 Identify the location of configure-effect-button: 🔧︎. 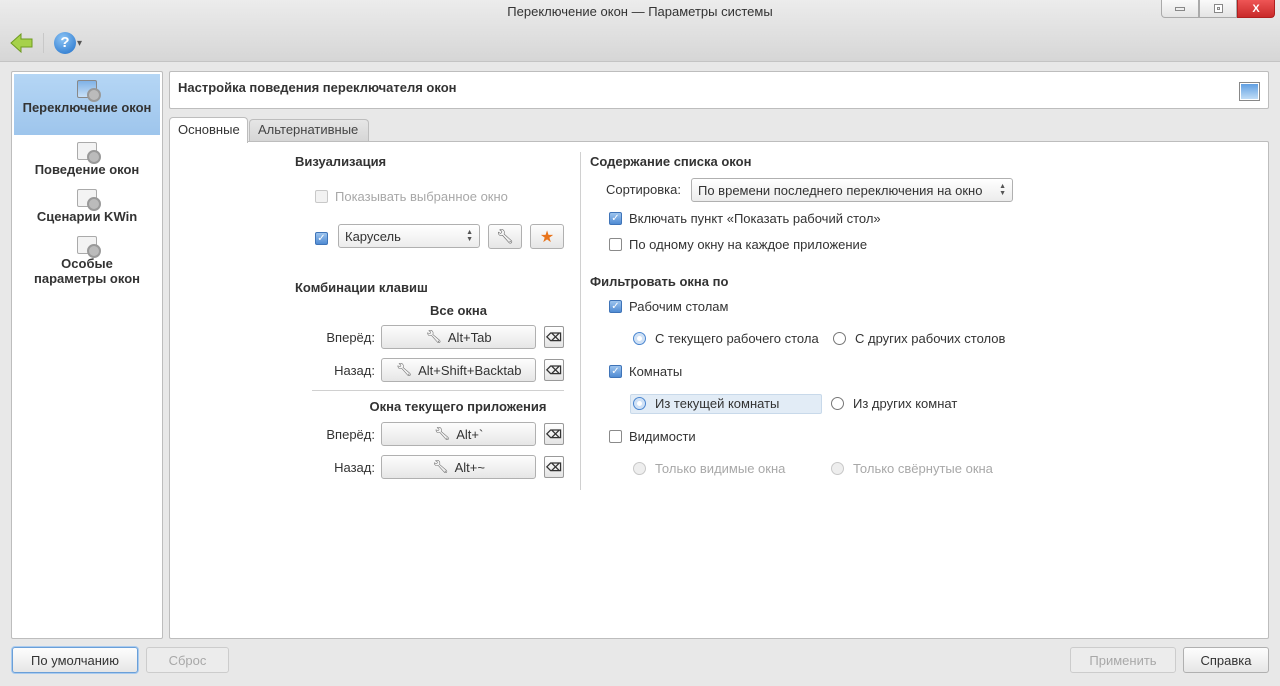
(505, 236).